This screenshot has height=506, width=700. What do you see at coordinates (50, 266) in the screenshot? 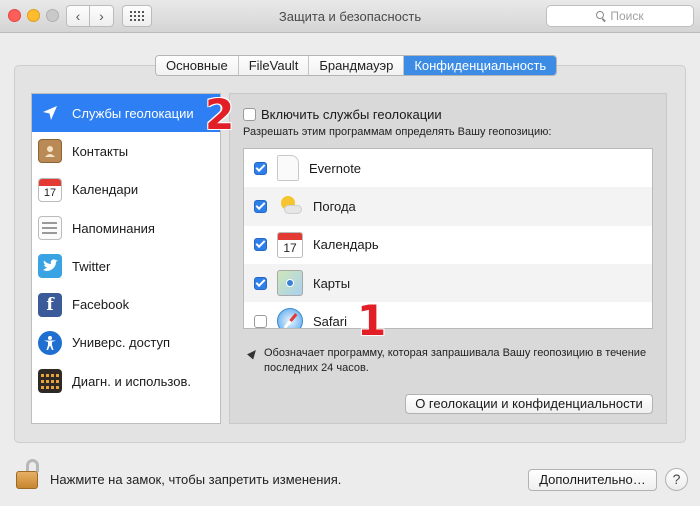
I see `twitter-icon` at bounding box center [50, 266].